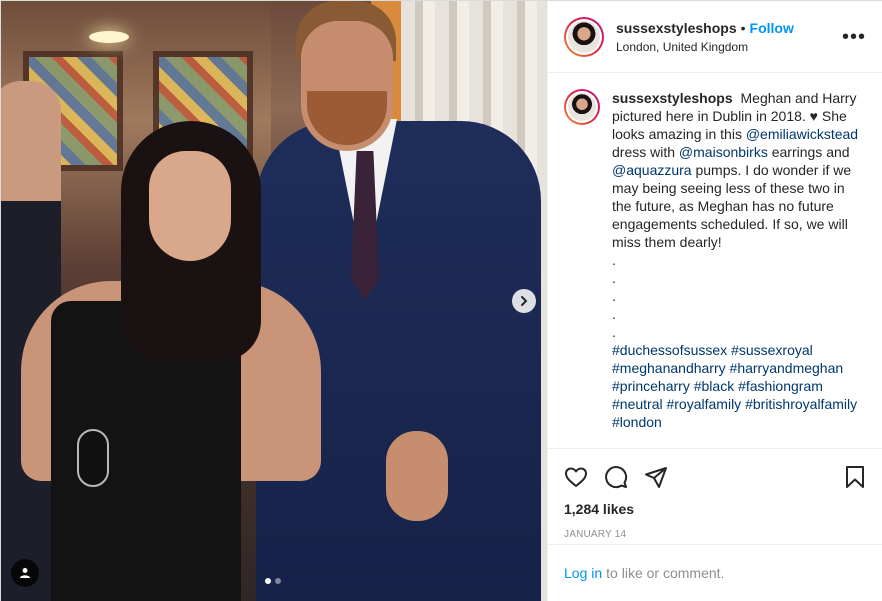 This screenshot has height=601, width=882. What do you see at coordinates (676, 28) in the screenshot?
I see `header-username: sussexstyleshops` at bounding box center [676, 28].